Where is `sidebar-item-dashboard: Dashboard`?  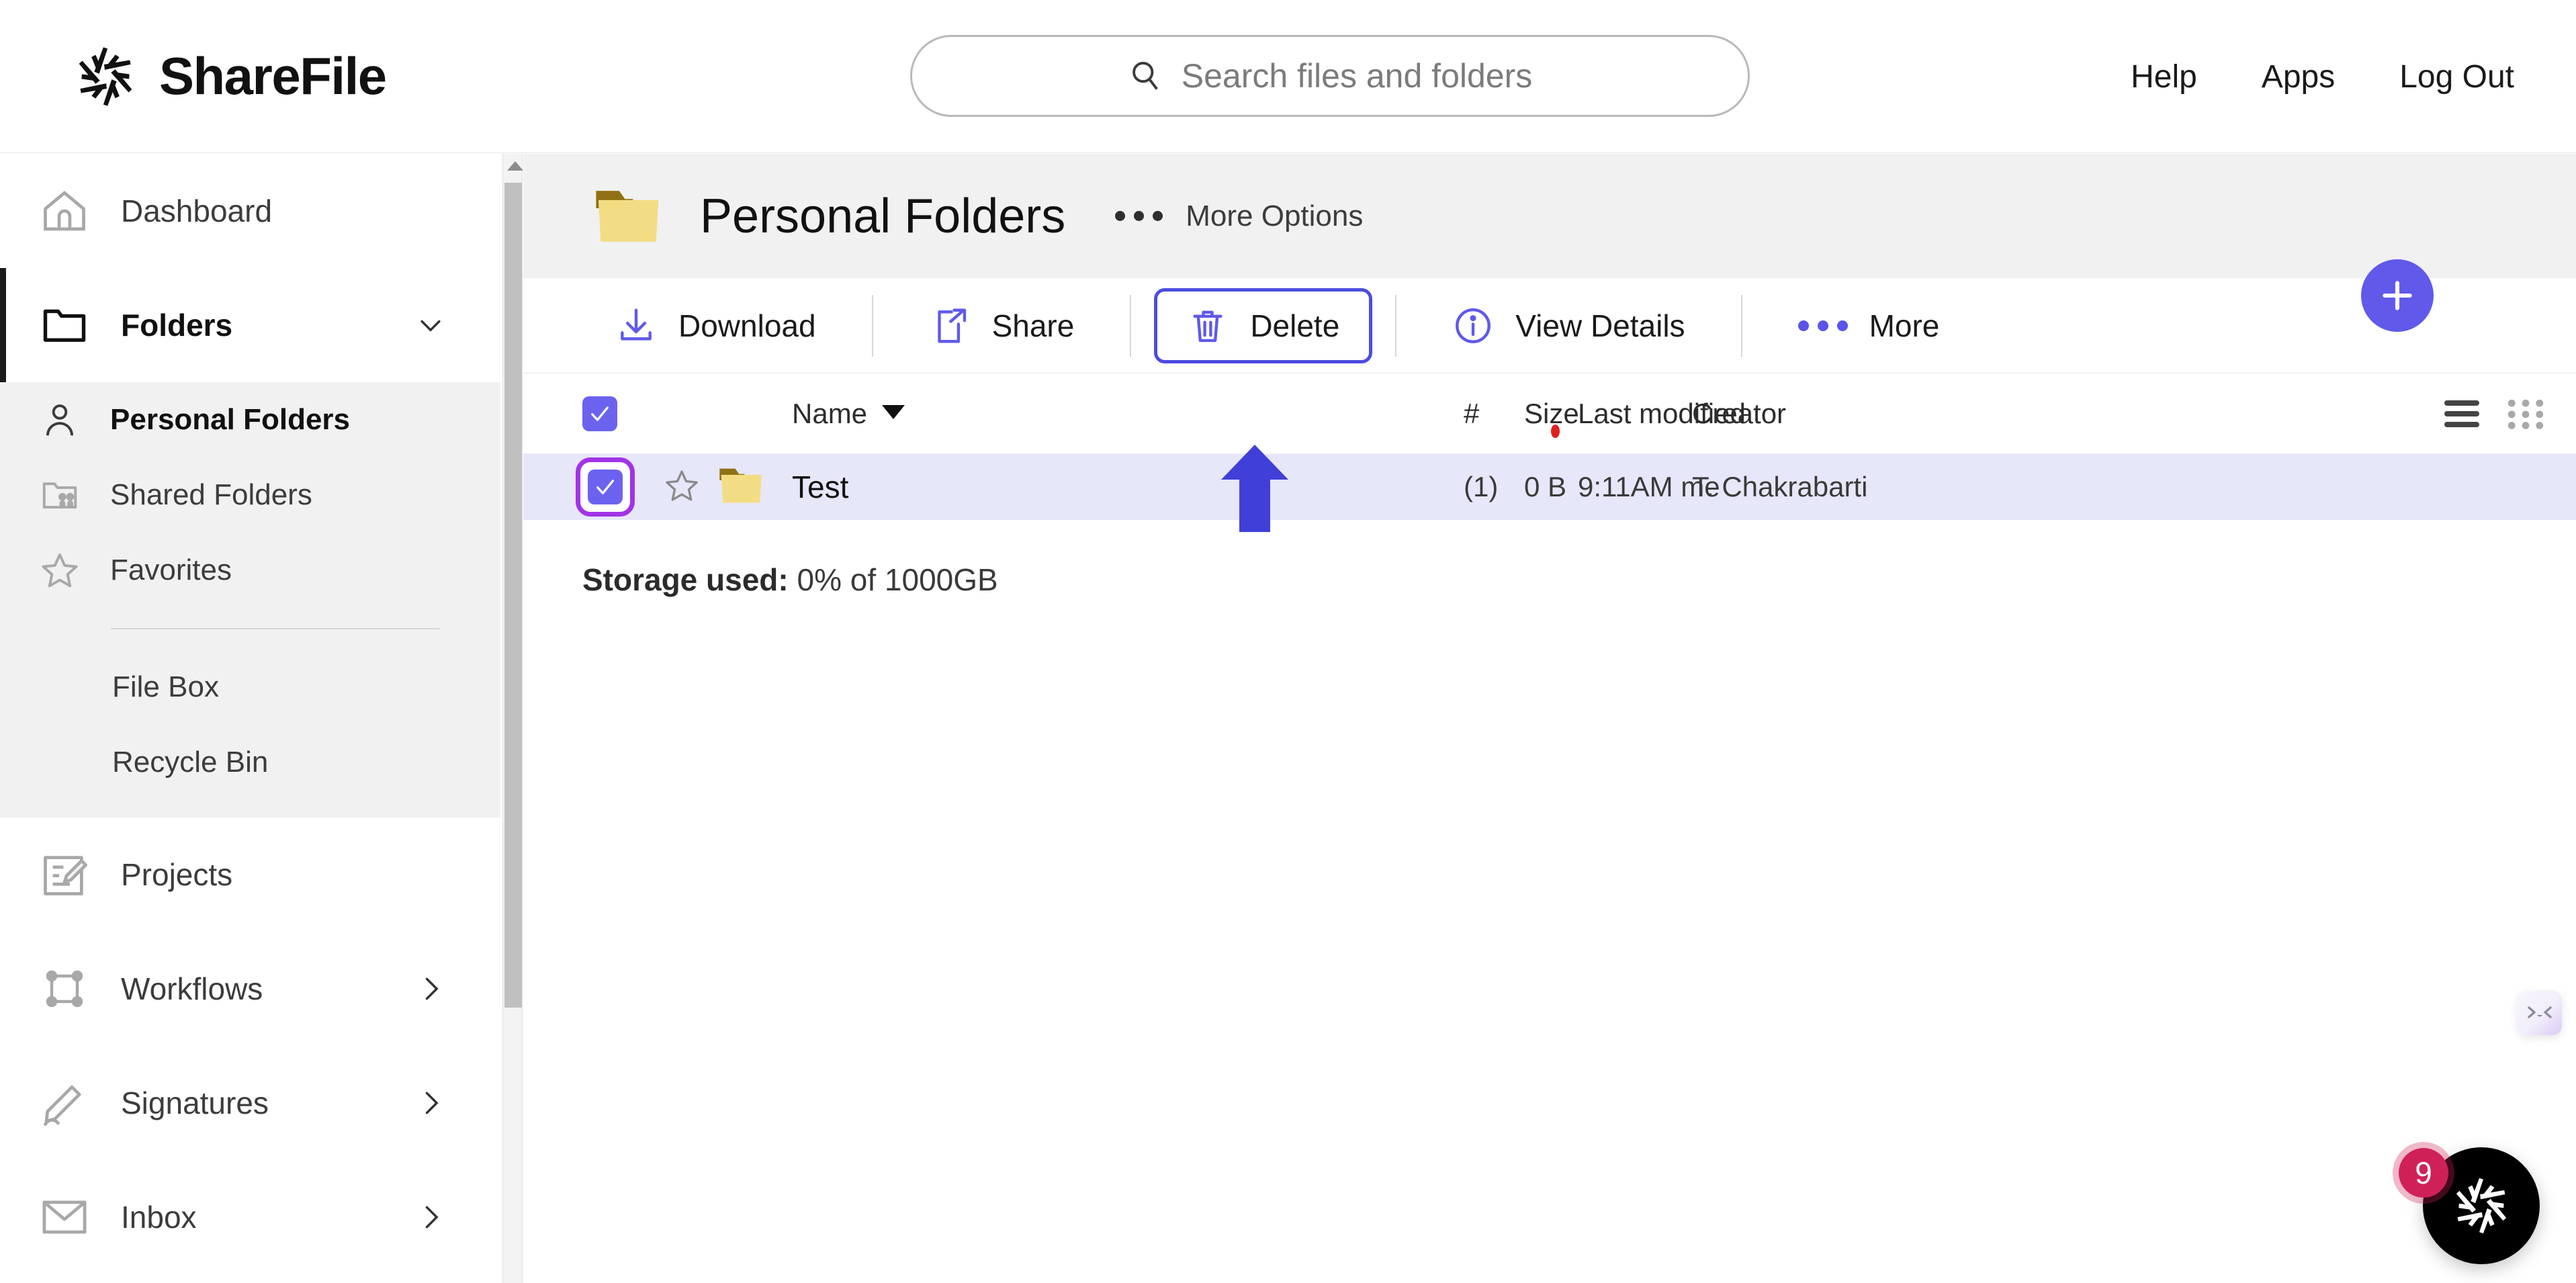
sidebar-item-dashboard: Dashboard is located at coordinates (250, 211).